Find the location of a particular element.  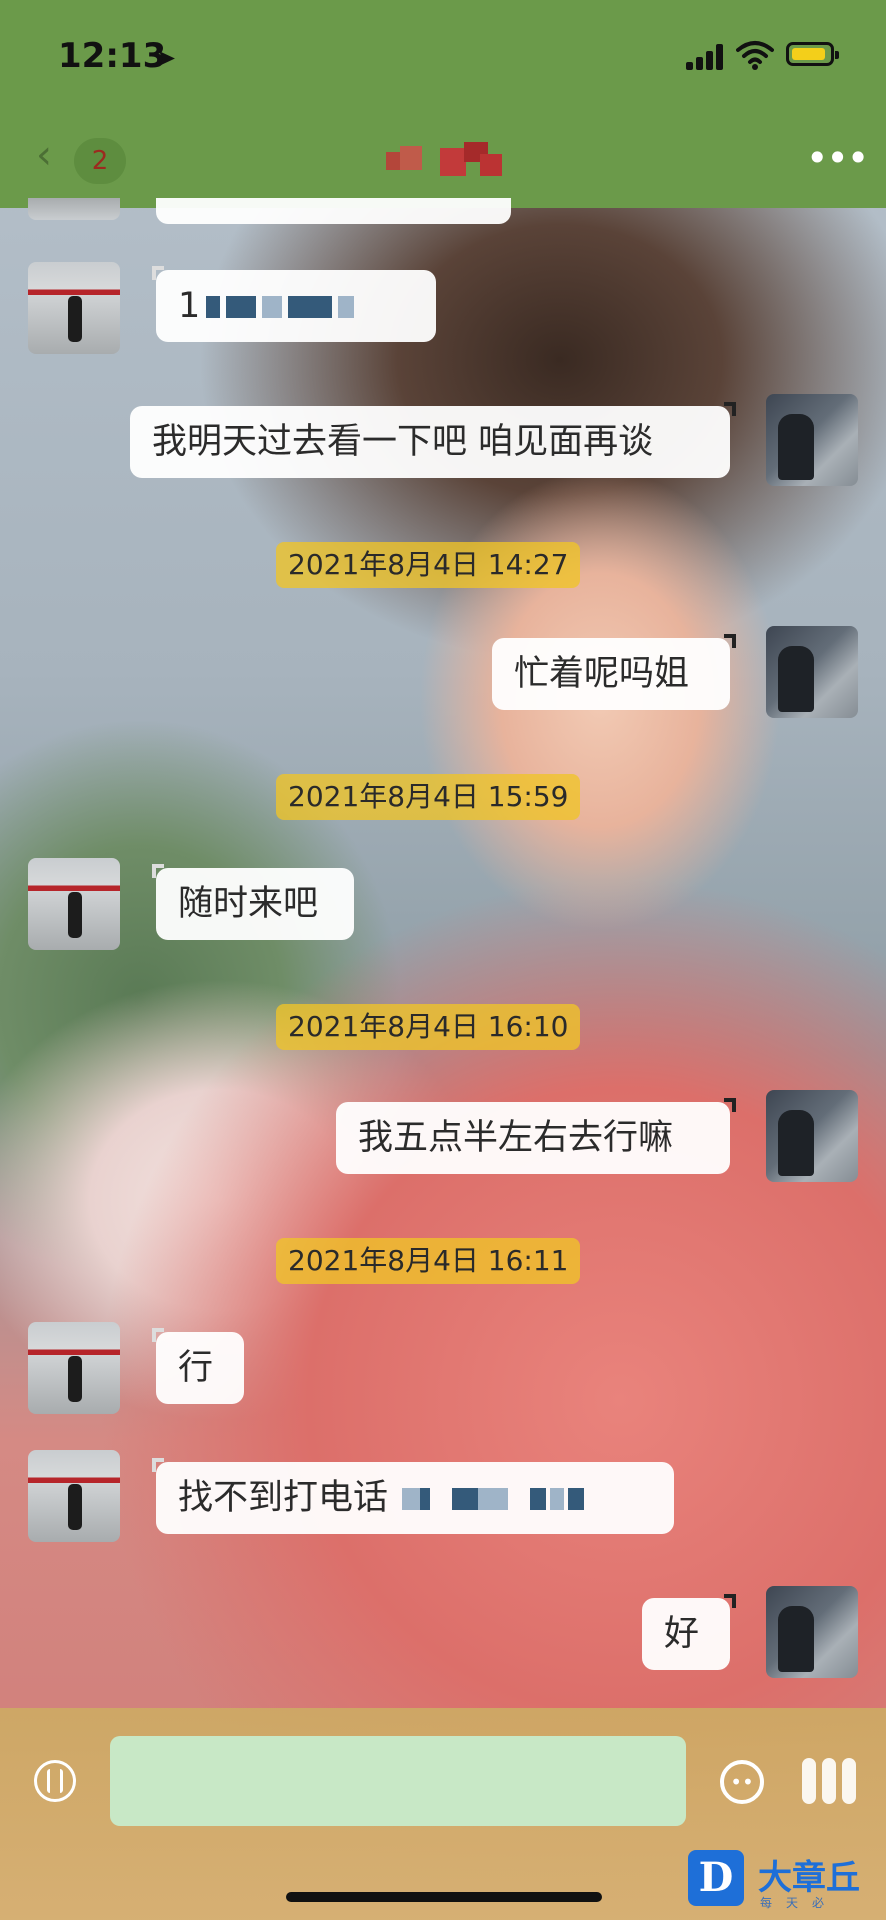

contact-name-redacted is located at coordinates (450, 160).